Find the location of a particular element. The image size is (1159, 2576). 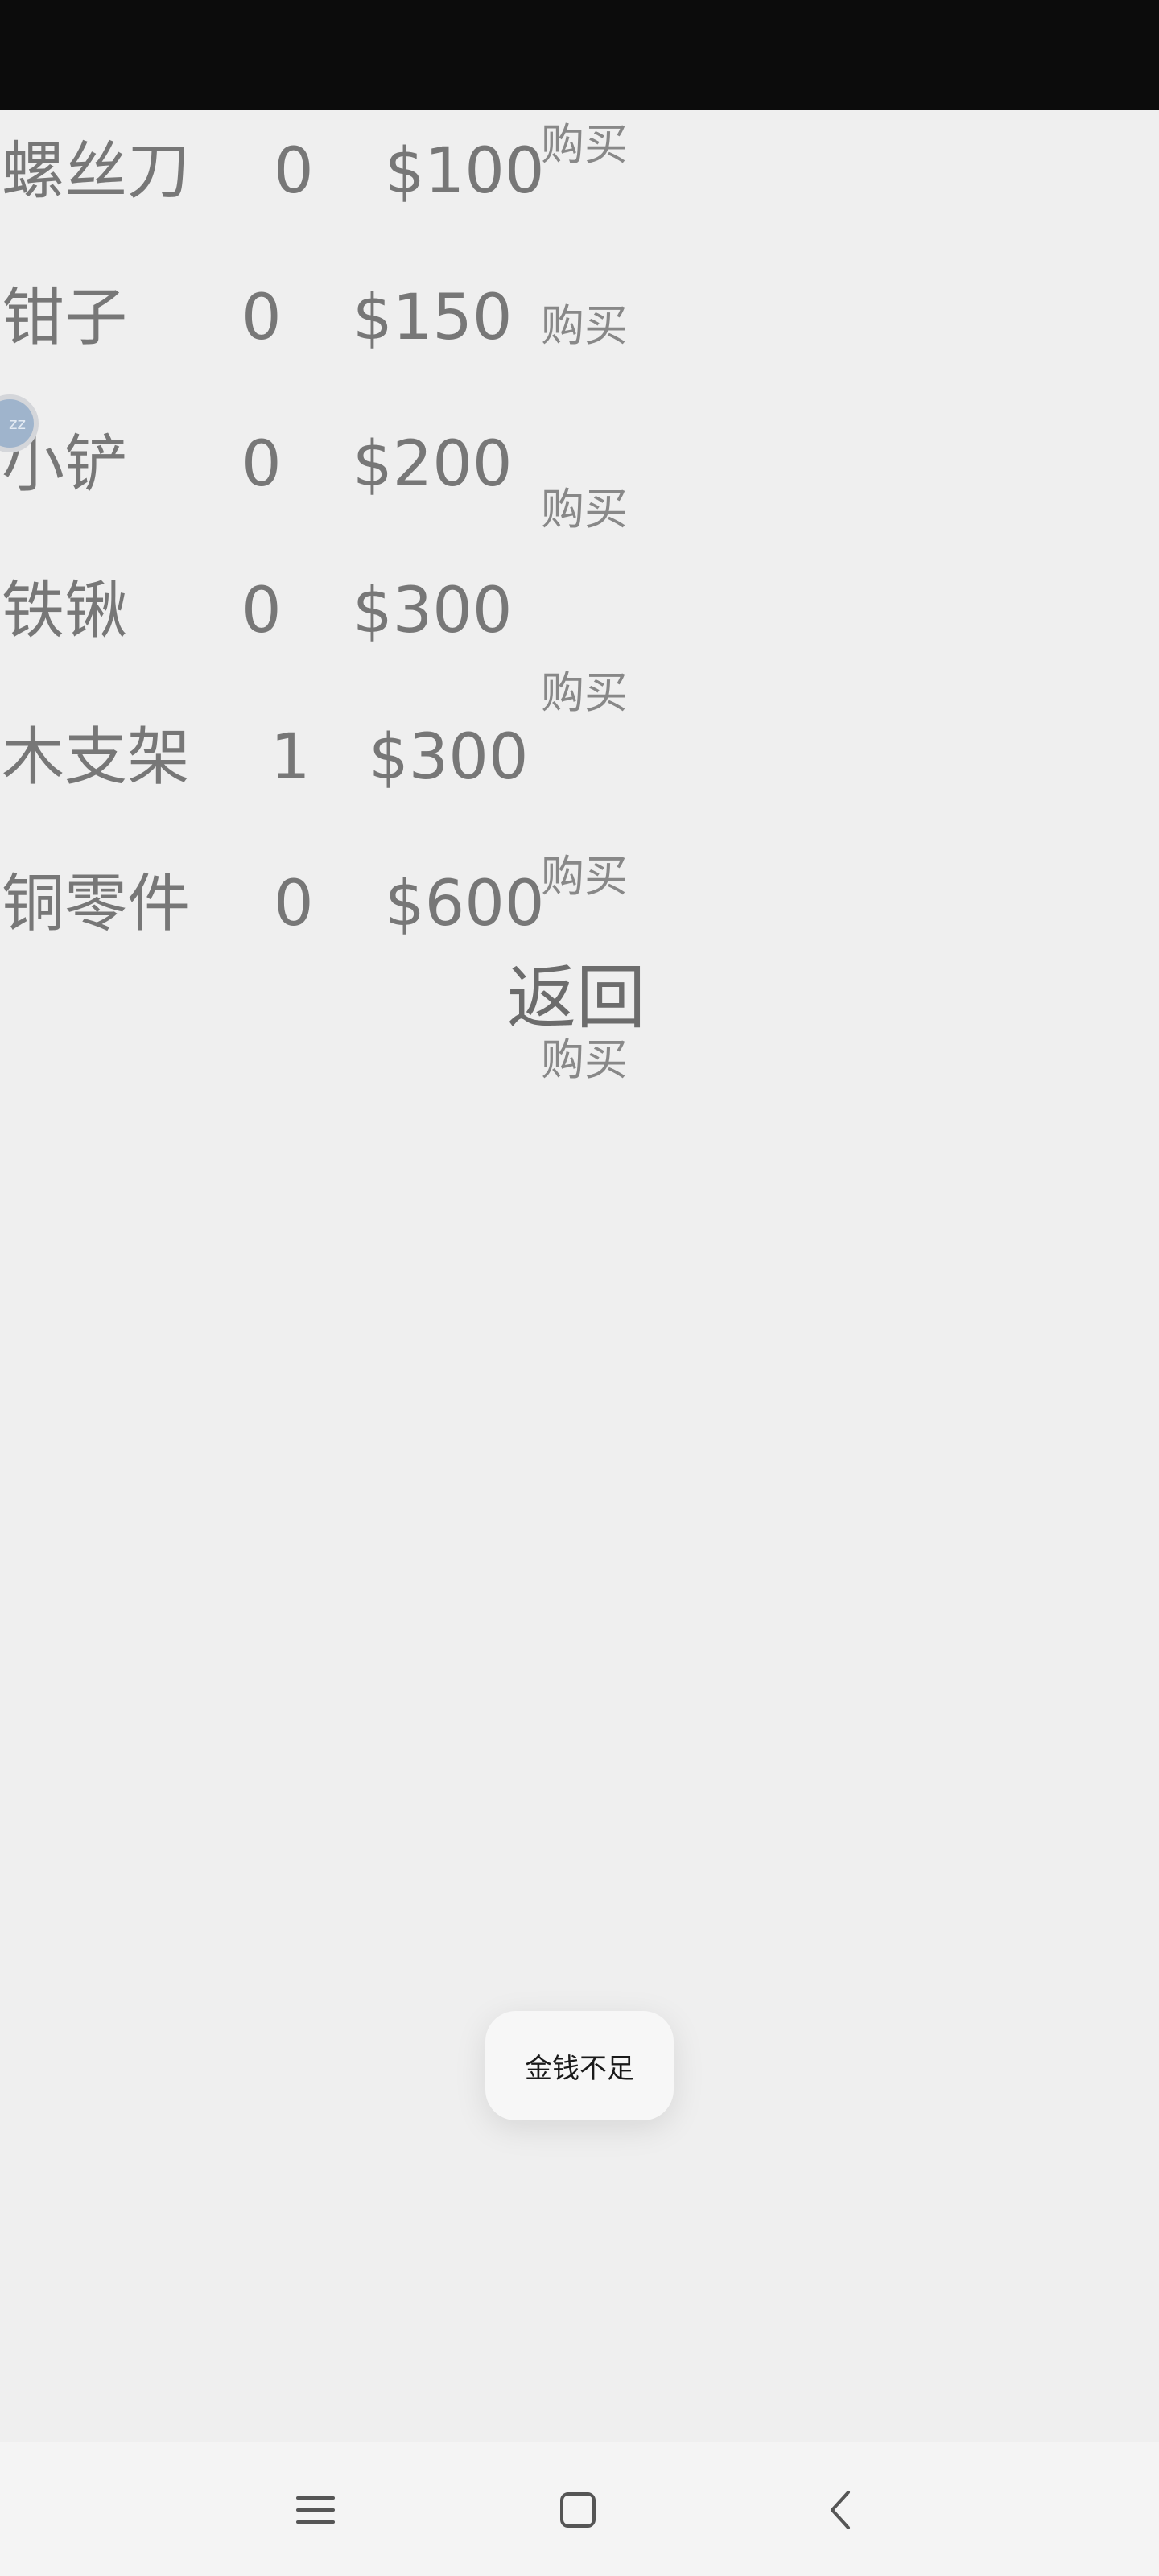

item-name: 木支架 is located at coordinates (96, 757).